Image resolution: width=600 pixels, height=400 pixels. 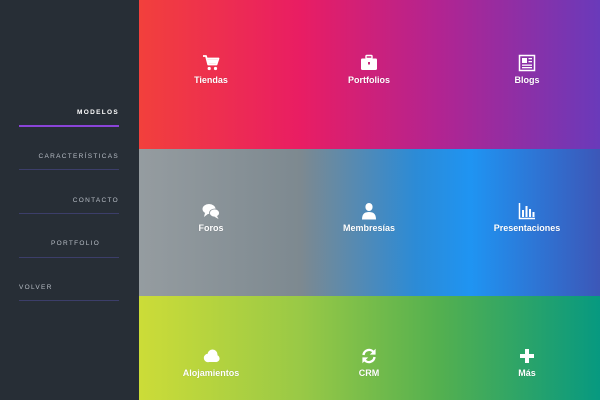 What do you see at coordinates (527, 80) in the screenshot?
I see `tile-label: Blogs` at bounding box center [527, 80].